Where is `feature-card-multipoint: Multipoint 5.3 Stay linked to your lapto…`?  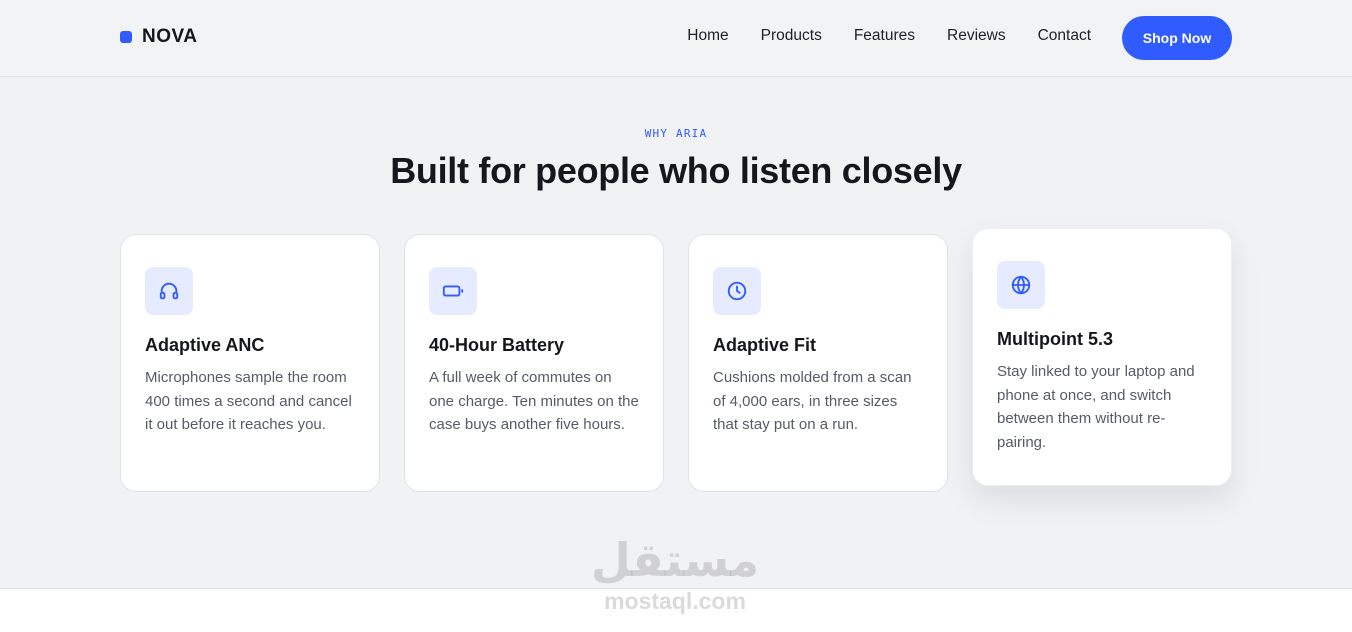 feature-card-multipoint: Multipoint 5.3 Stay linked to your lapto… is located at coordinates (1102, 357).